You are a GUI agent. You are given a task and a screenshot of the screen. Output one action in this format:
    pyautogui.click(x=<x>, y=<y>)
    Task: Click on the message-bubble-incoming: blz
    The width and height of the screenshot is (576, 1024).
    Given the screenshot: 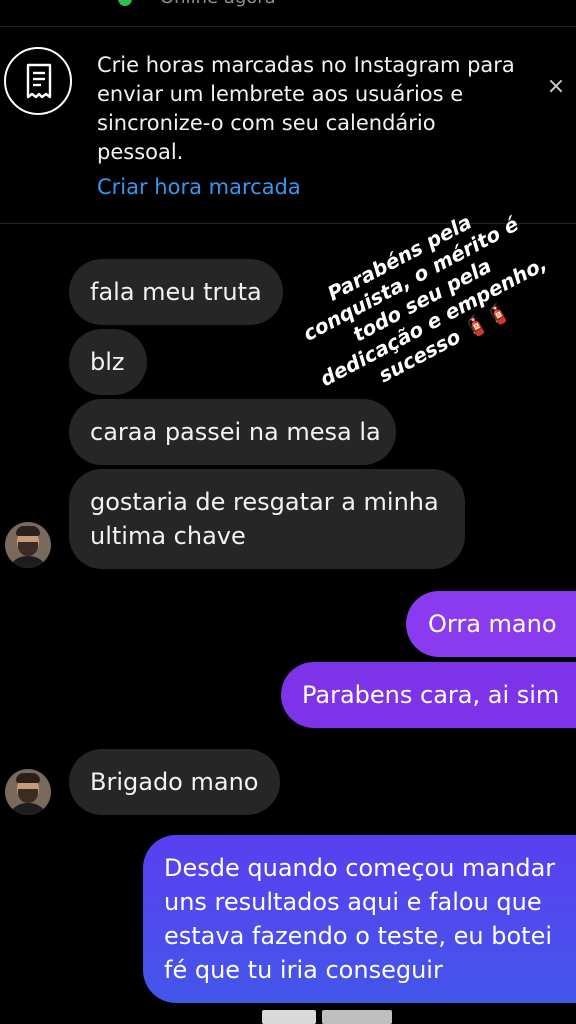 What is the action you would take?
    pyautogui.click(x=108, y=362)
    